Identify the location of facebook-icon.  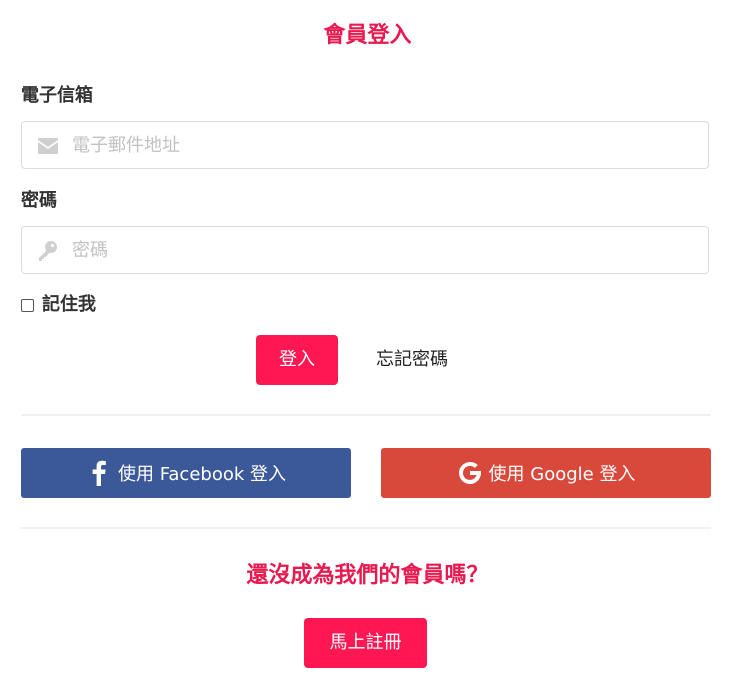
(99, 473).